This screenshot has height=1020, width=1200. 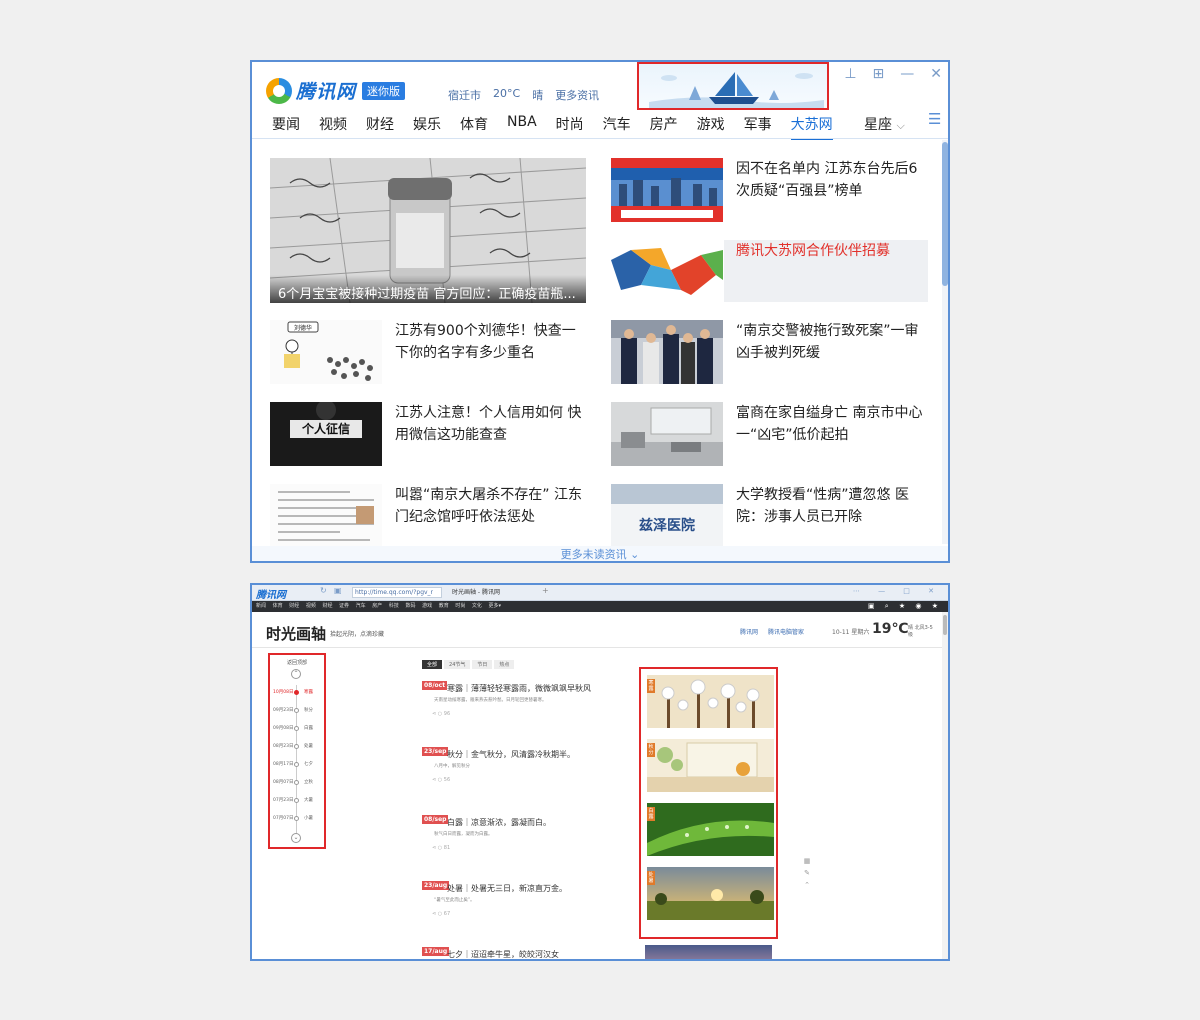 What do you see at coordinates (278, 606) in the screenshot?
I see `top-nav-item: 体育` at bounding box center [278, 606].